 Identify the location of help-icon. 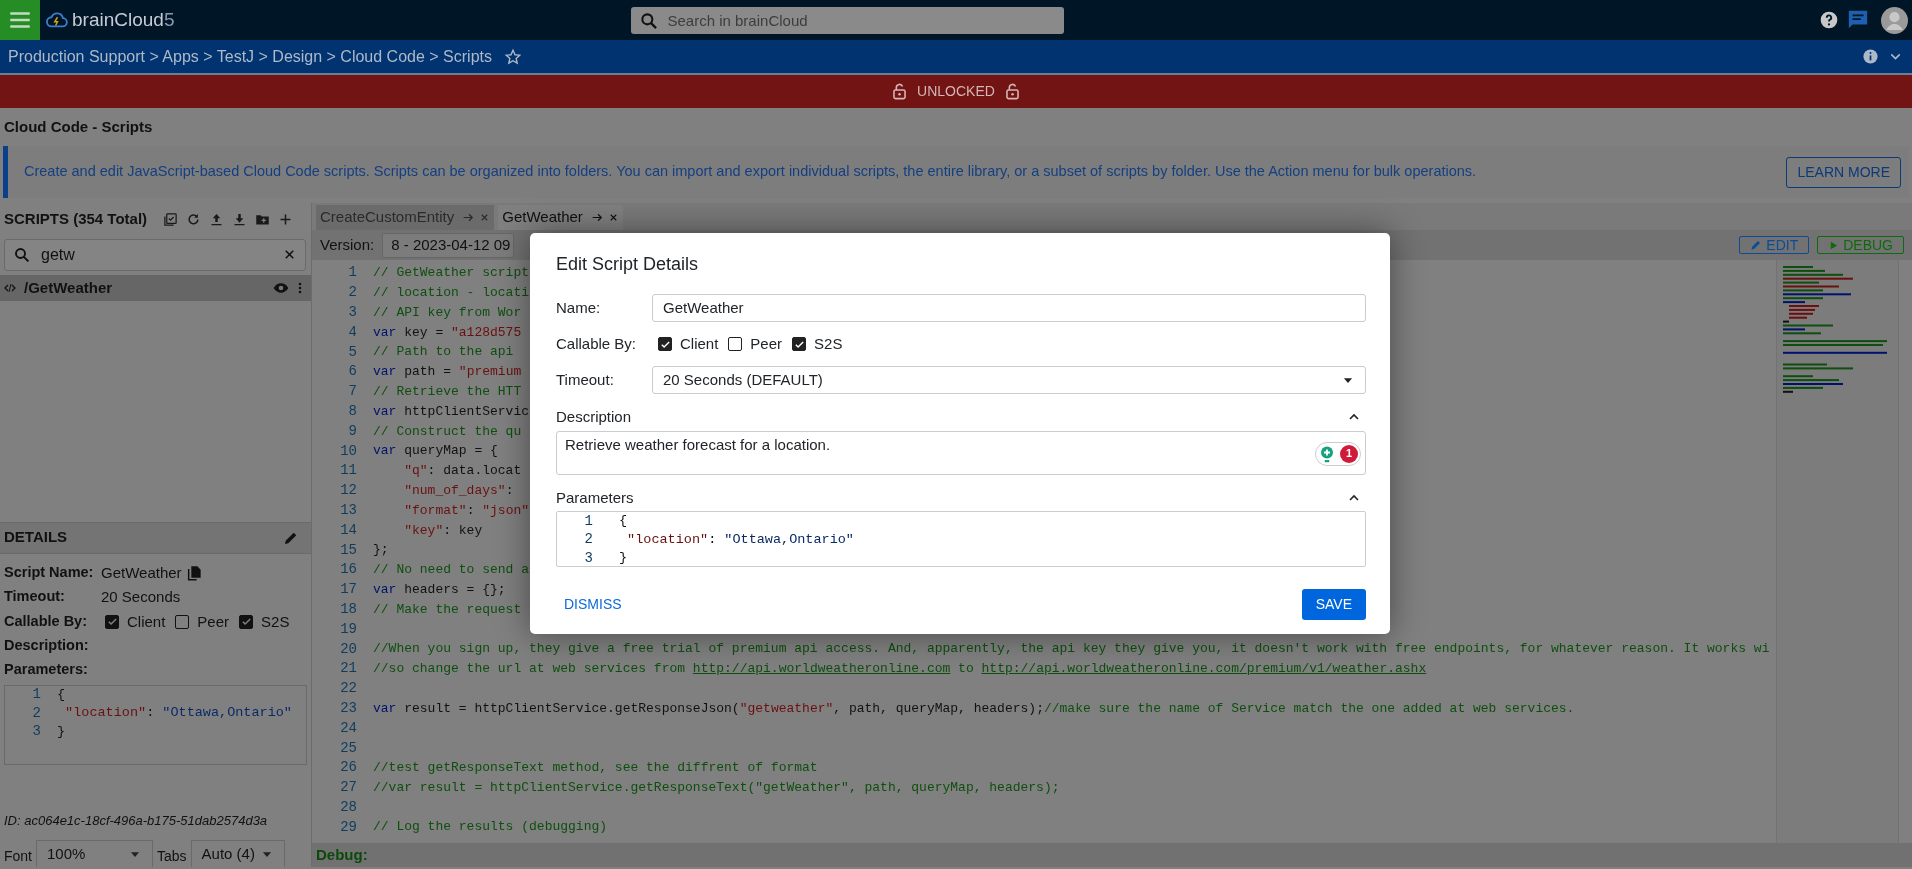
(1829, 20).